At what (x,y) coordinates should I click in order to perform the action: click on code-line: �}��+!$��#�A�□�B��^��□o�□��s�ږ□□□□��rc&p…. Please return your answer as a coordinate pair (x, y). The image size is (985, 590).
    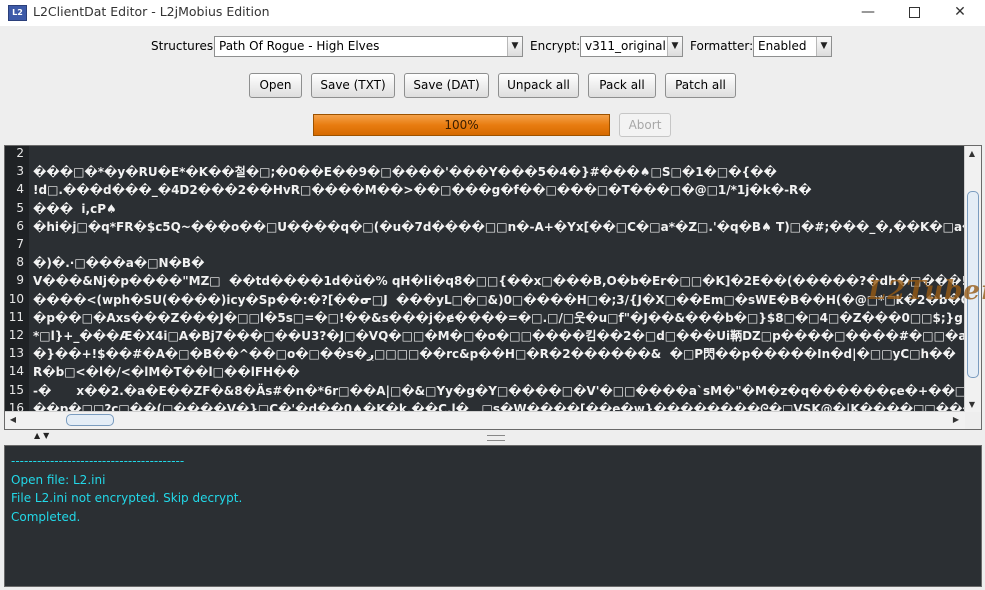
    Looking at the image, I should click on (499, 354).